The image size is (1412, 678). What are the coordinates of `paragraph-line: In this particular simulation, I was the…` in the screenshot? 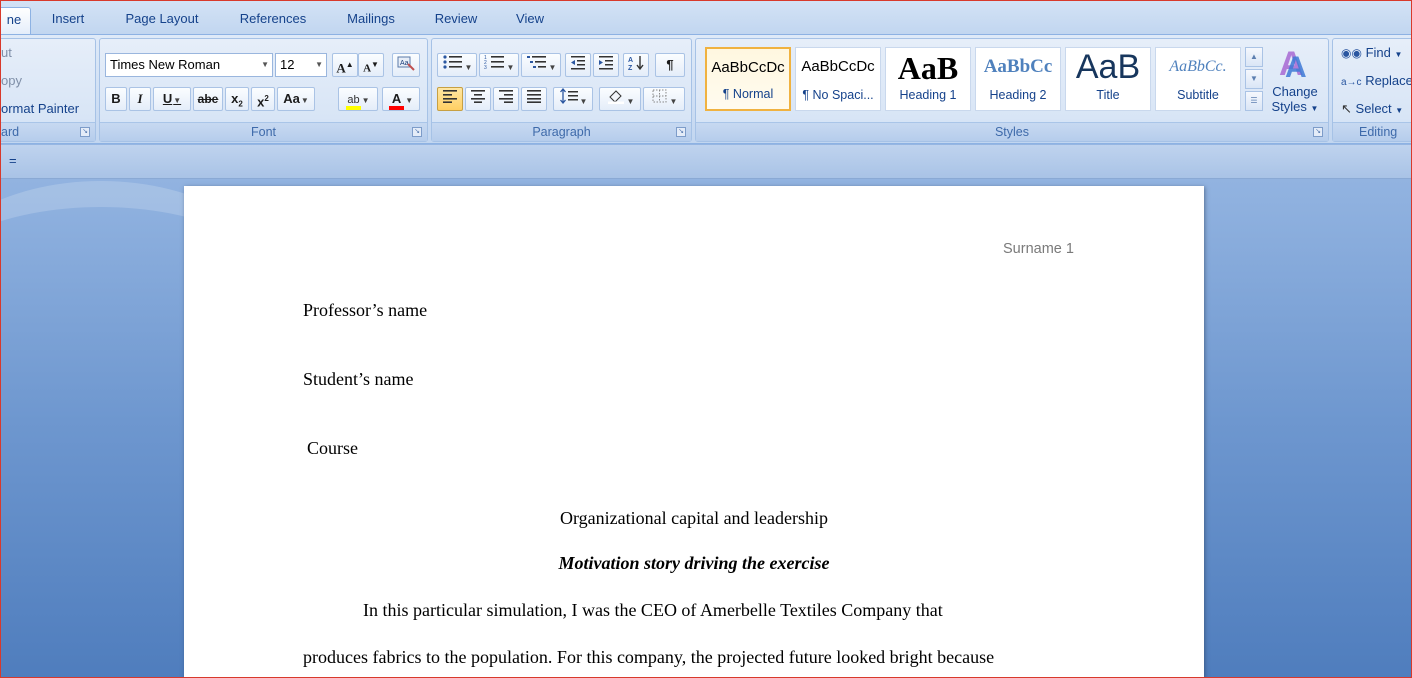 It's located at (653, 610).